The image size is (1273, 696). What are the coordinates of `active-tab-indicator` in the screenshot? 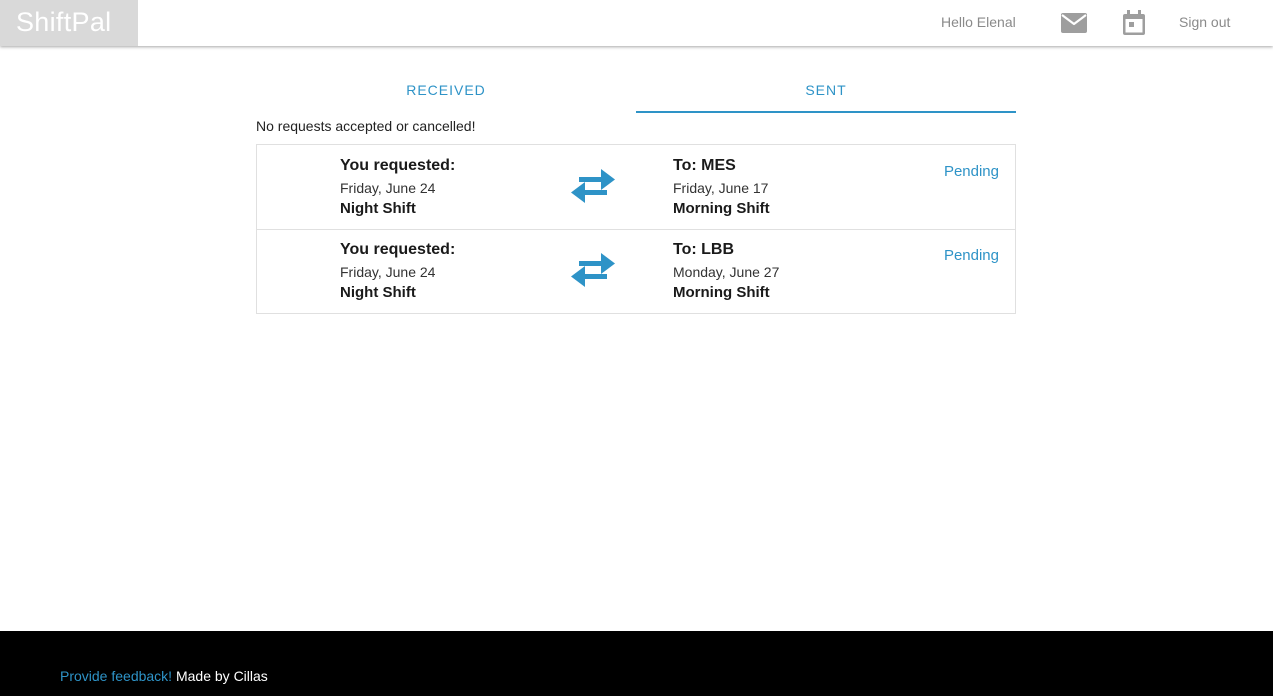 It's located at (826, 112).